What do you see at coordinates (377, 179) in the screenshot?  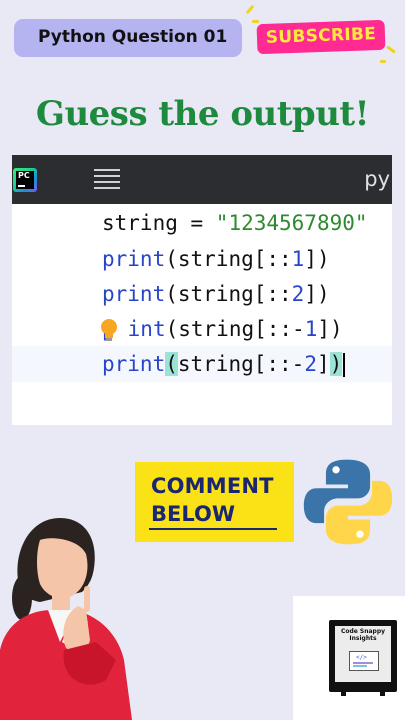 I see `file-type-label: py` at bounding box center [377, 179].